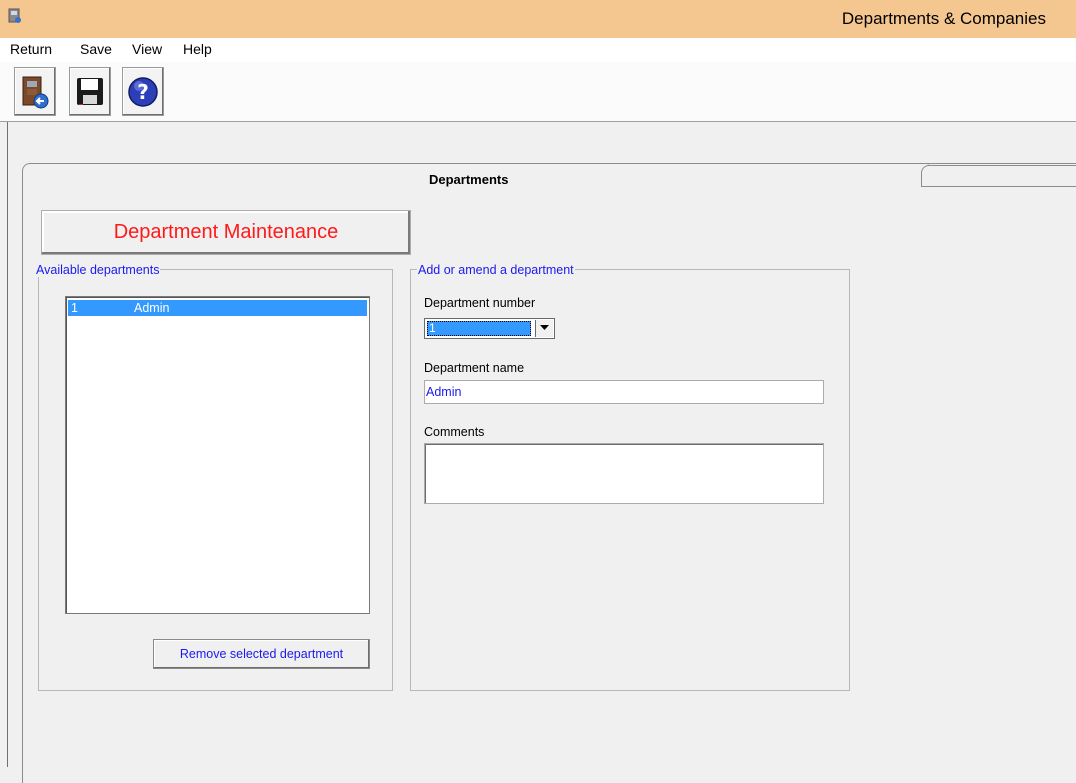 The width and height of the screenshot is (1076, 783). I want to click on menu-help: Help, so click(197, 49).